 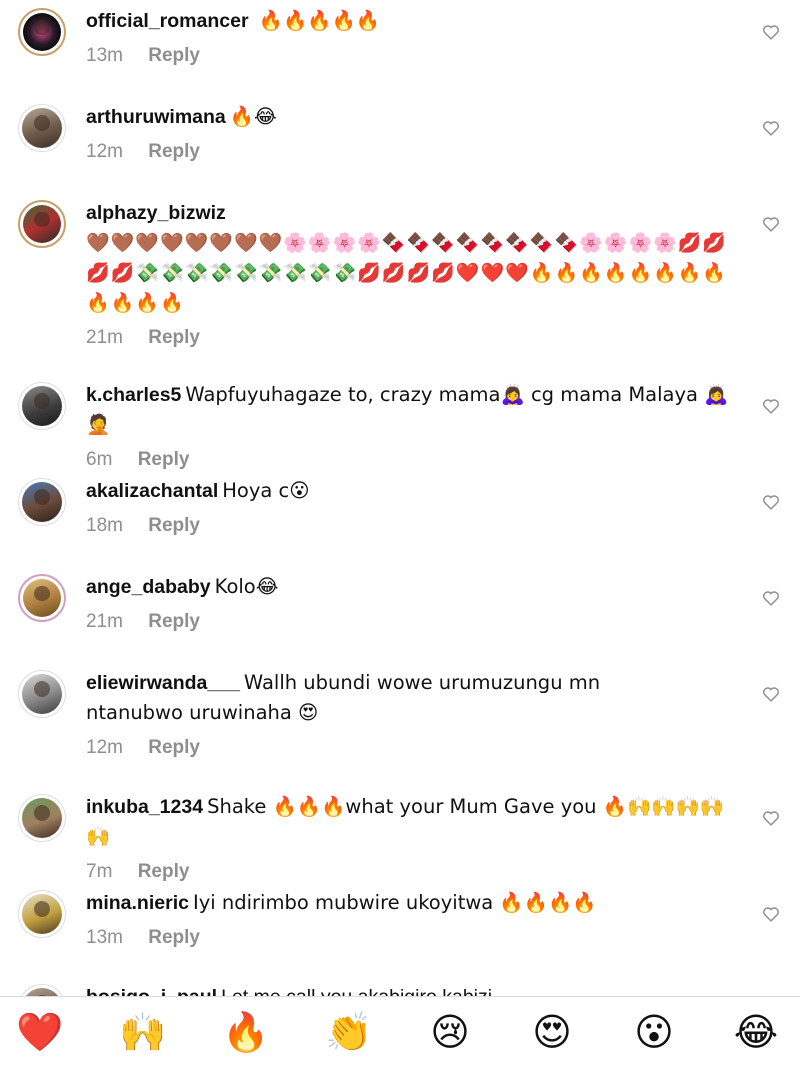 I want to click on comment-body: Kolo😂, so click(x=246, y=586).